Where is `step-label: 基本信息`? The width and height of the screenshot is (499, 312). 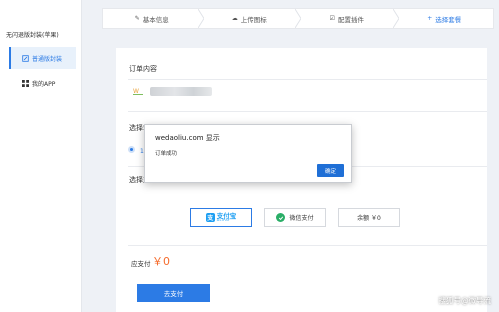
step-label: 基本信息 is located at coordinates (155, 19).